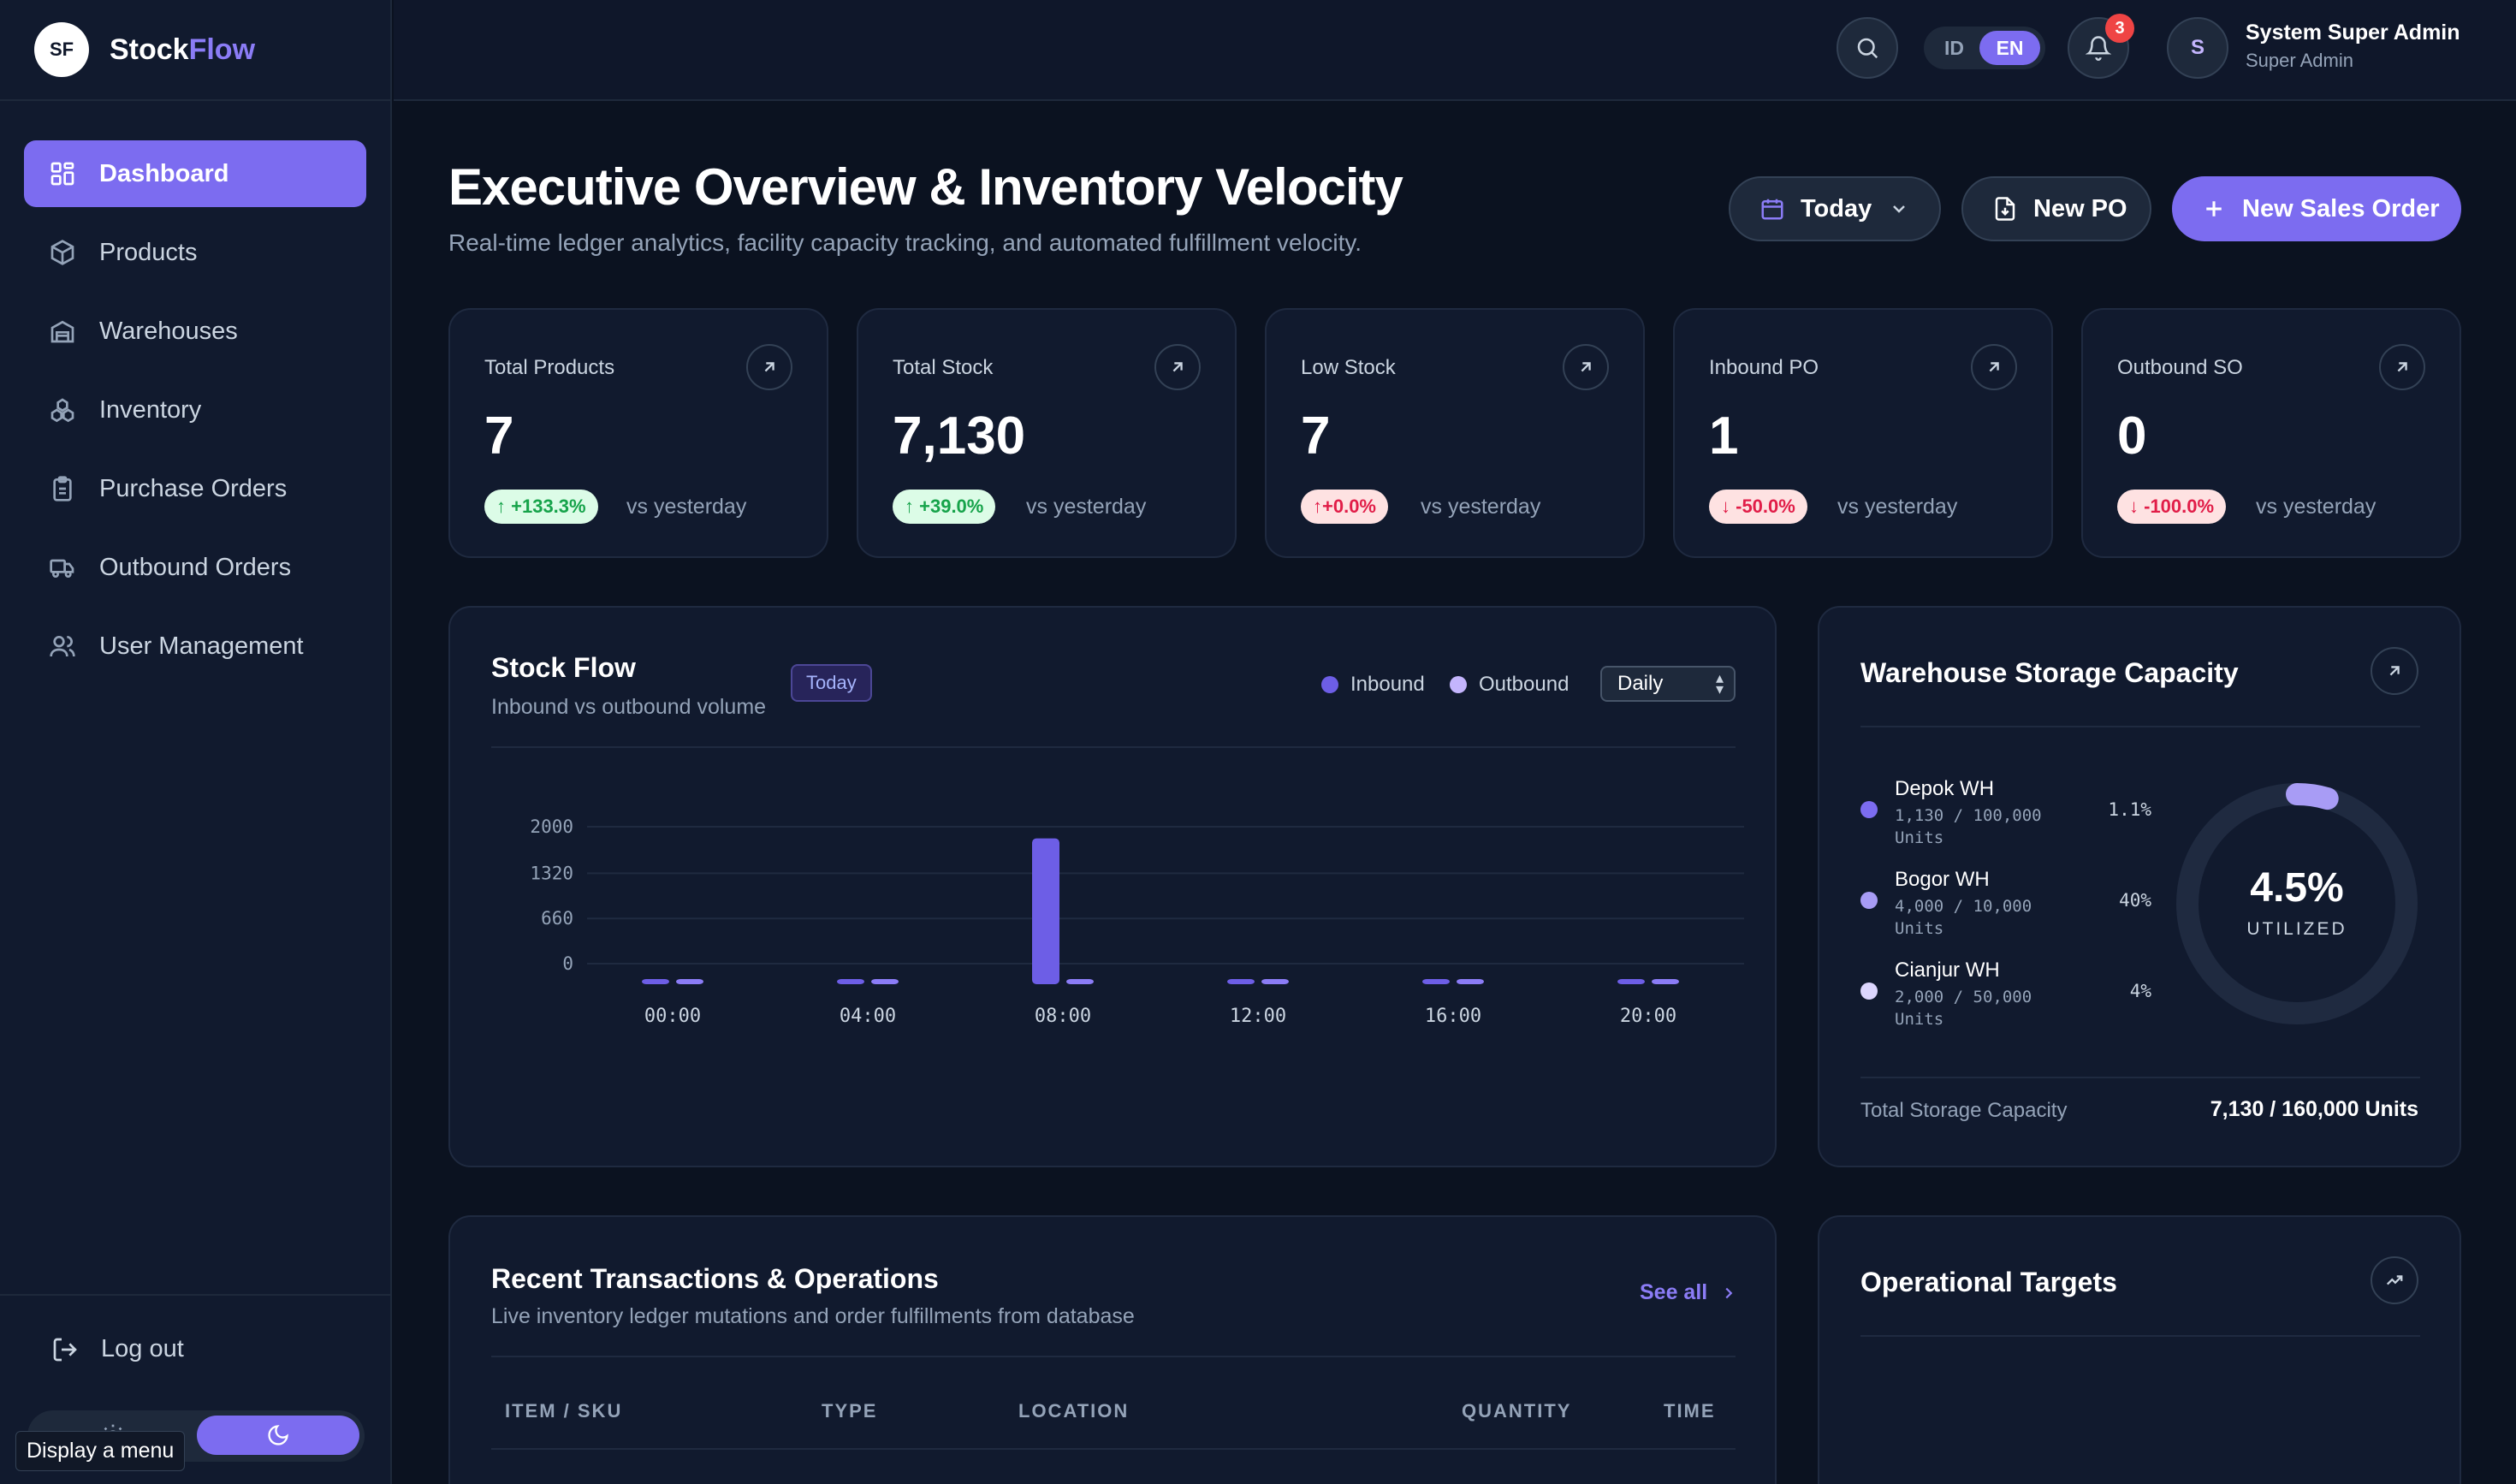 The height and width of the screenshot is (1484, 2516). Describe the element at coordinates (1073, 1411) in the screenshot. I see `column-header-location: LOCATION` at that location.